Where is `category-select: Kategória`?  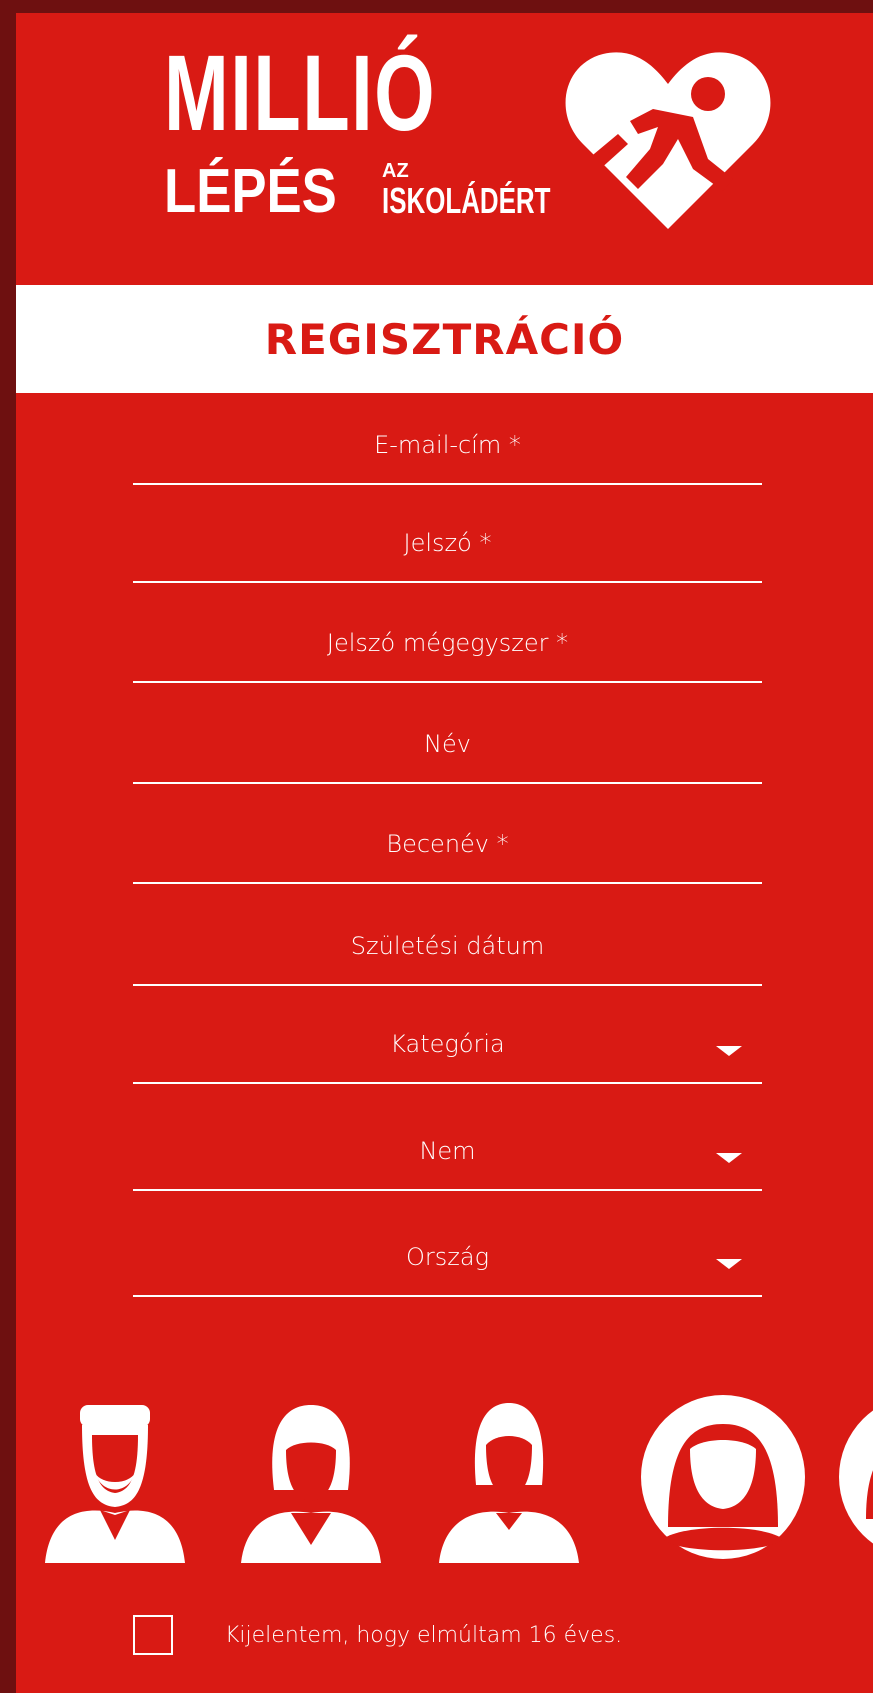 category-select: Kategória is located at coordinates (447, 1054).